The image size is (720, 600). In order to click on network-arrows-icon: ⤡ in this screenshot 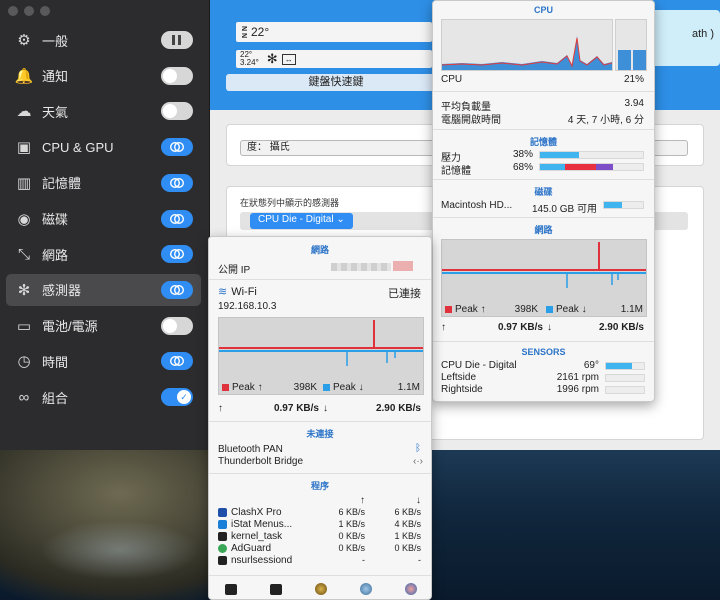, I will do `click(23, 254)`.